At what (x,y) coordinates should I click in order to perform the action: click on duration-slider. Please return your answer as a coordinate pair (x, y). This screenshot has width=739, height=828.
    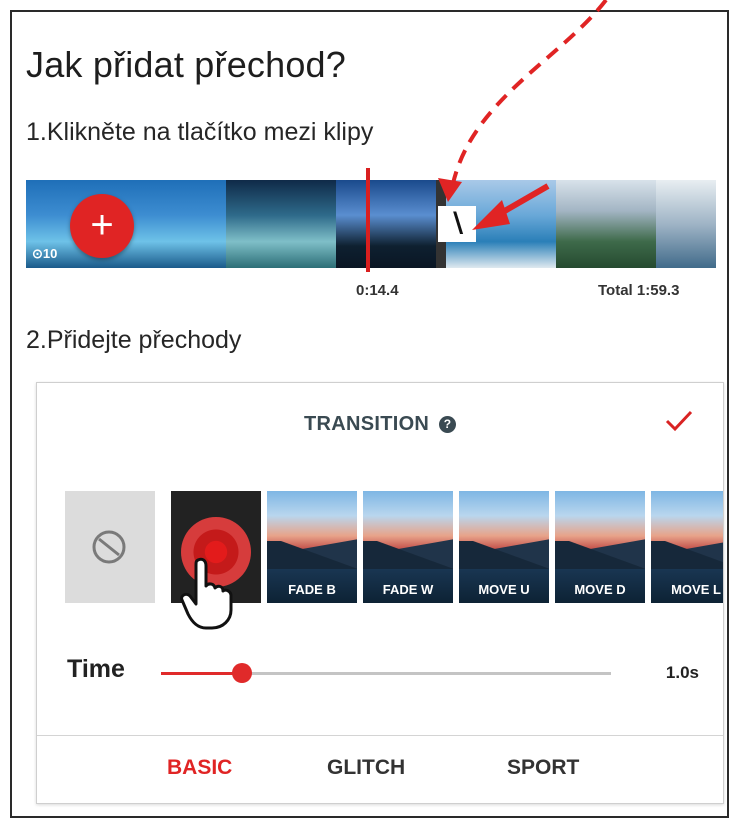
    Looking at the image, I should click on (386, 673).